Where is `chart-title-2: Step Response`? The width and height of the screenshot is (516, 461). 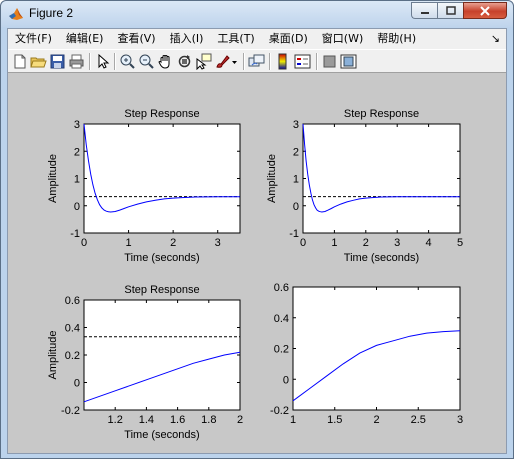 chart-title-2: Step Response is located at coordinates (381, 114).